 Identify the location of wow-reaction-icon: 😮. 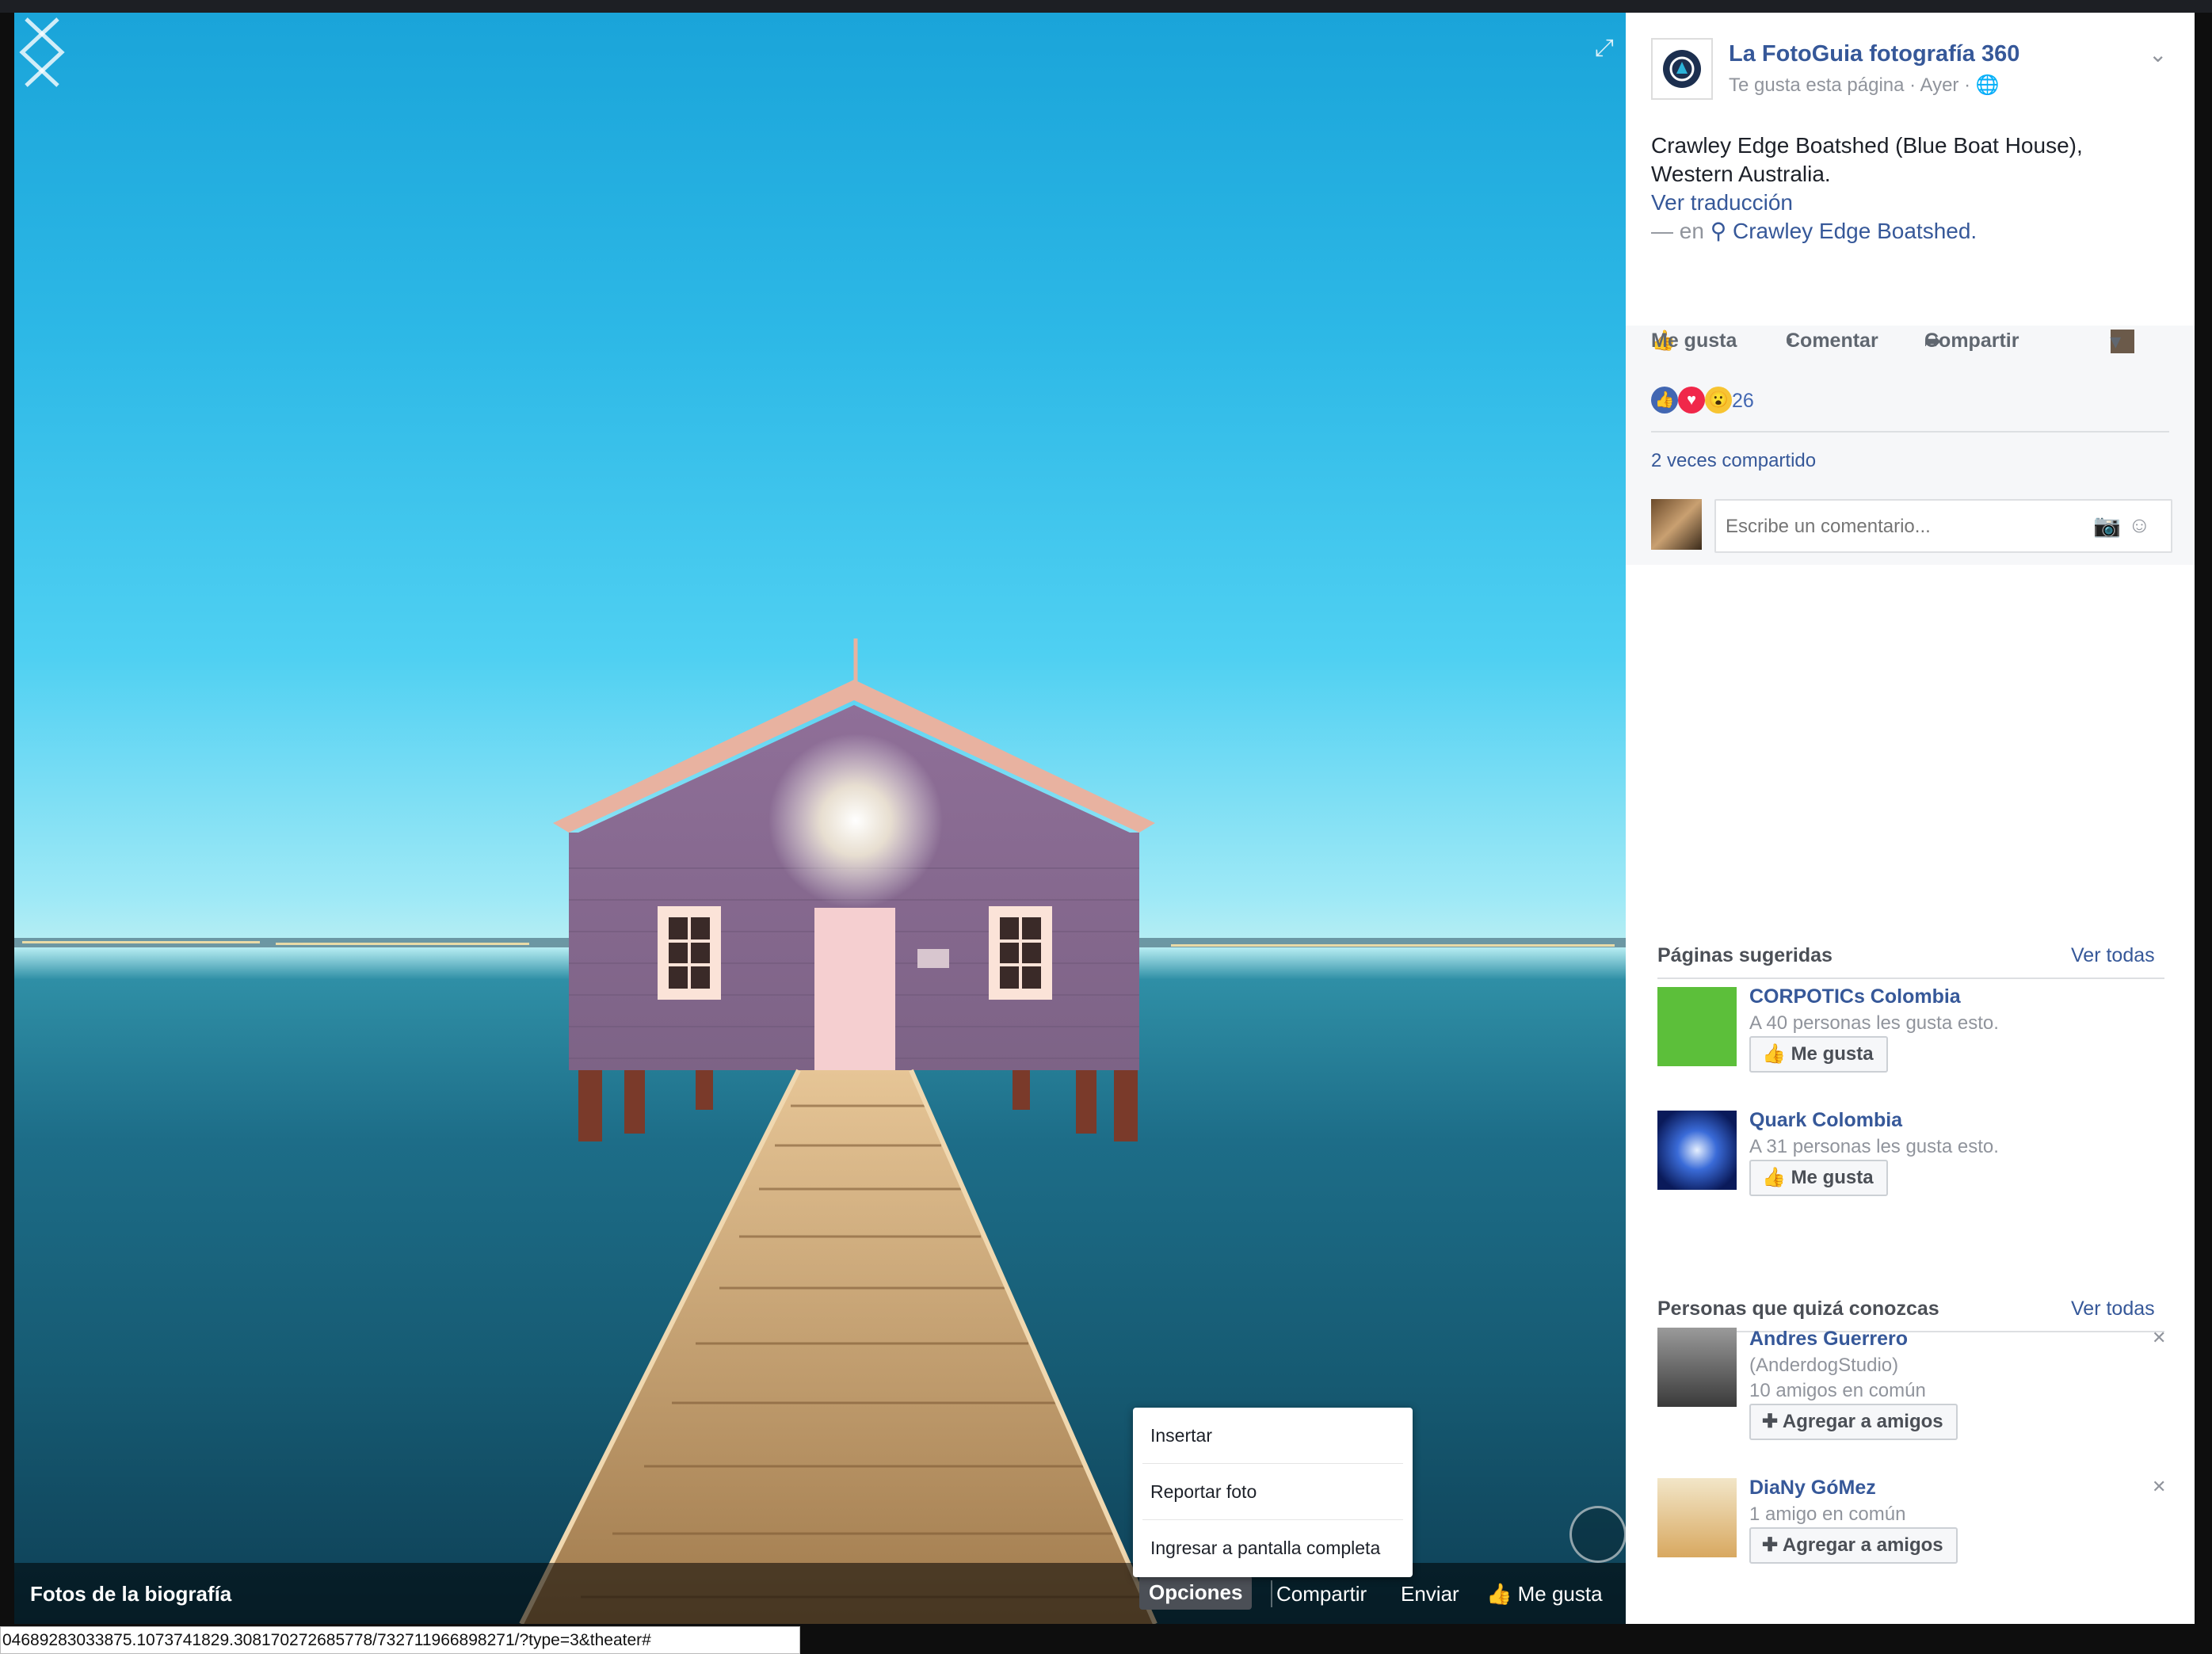
(1718, 400).